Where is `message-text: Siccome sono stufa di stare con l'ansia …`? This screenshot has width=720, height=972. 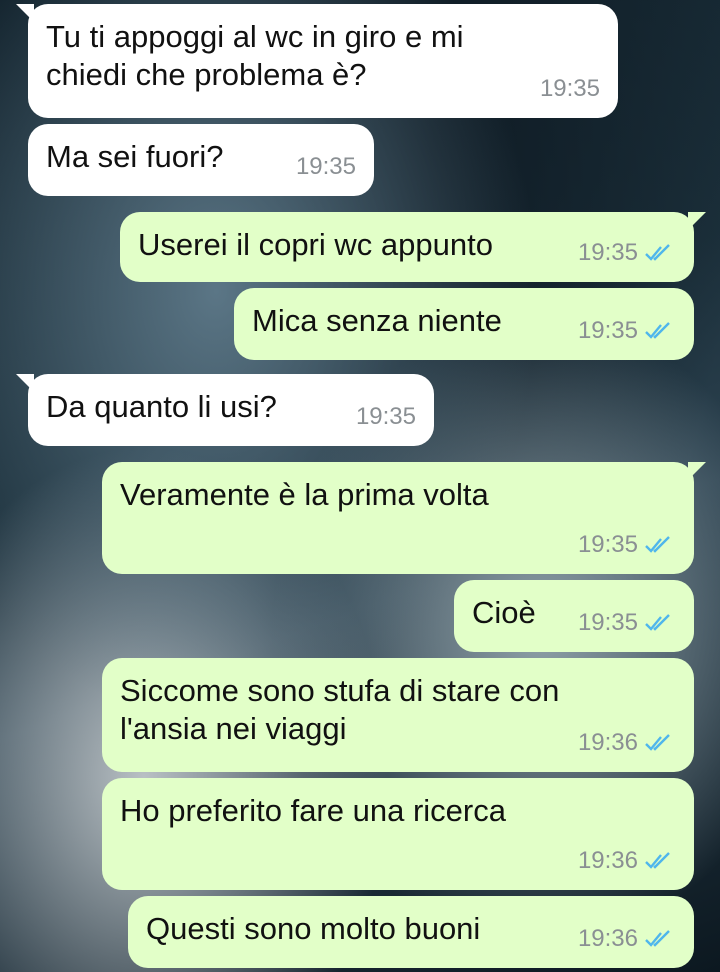
message-text: Siccome sono stufa di stare con l'ansia … is located at coordinates (340, 709).